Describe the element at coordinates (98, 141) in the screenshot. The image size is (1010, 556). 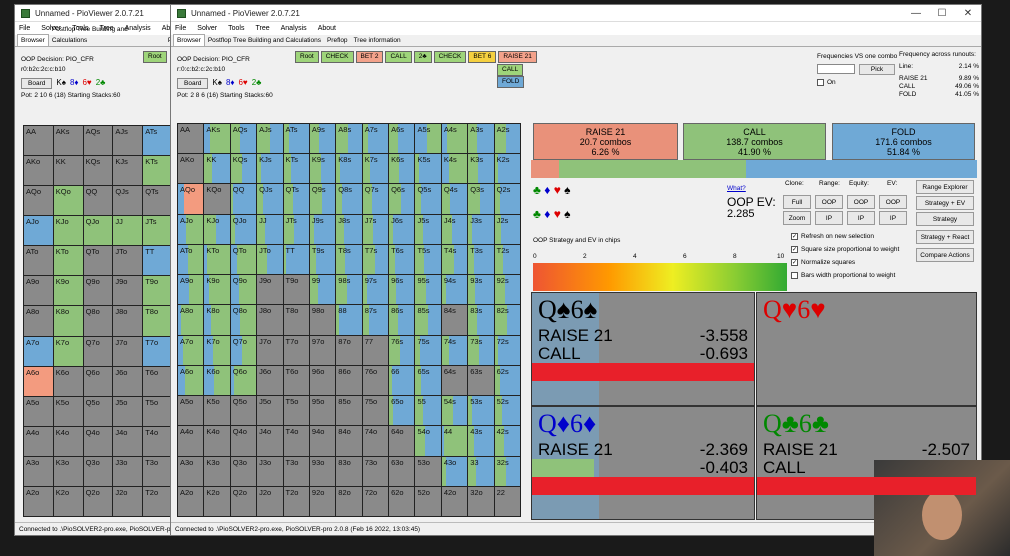
I see `hand-cell: AQs` at that location.